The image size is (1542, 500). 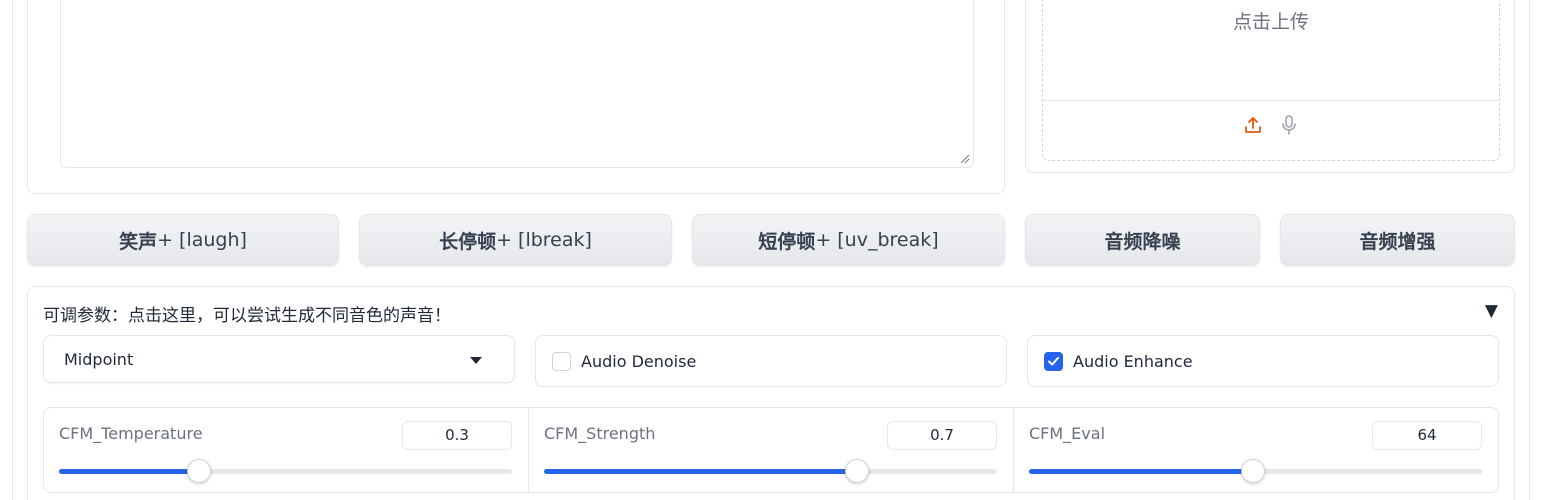 I want to click on solver-dropdown: Midpoint, so click(x=279, y=359).